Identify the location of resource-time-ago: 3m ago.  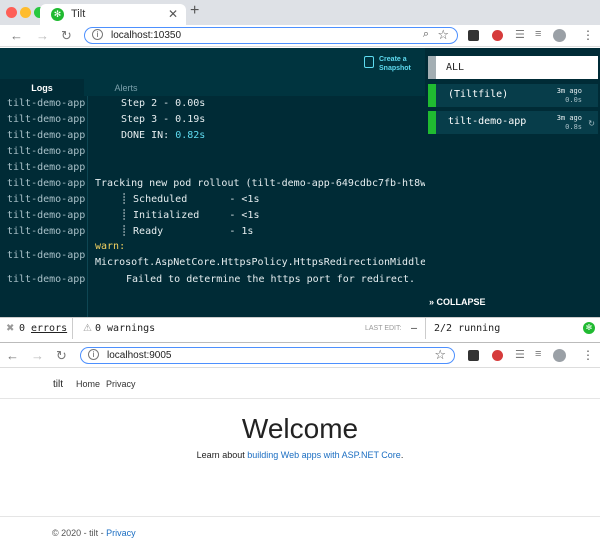
(569, 118).